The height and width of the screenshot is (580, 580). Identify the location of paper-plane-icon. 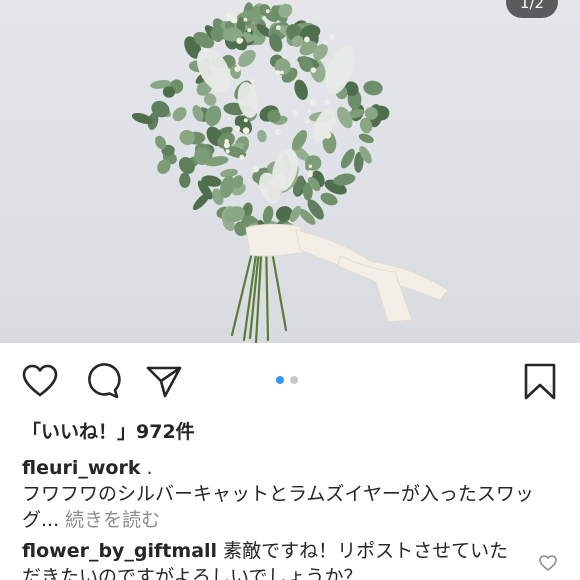
(164, 381).